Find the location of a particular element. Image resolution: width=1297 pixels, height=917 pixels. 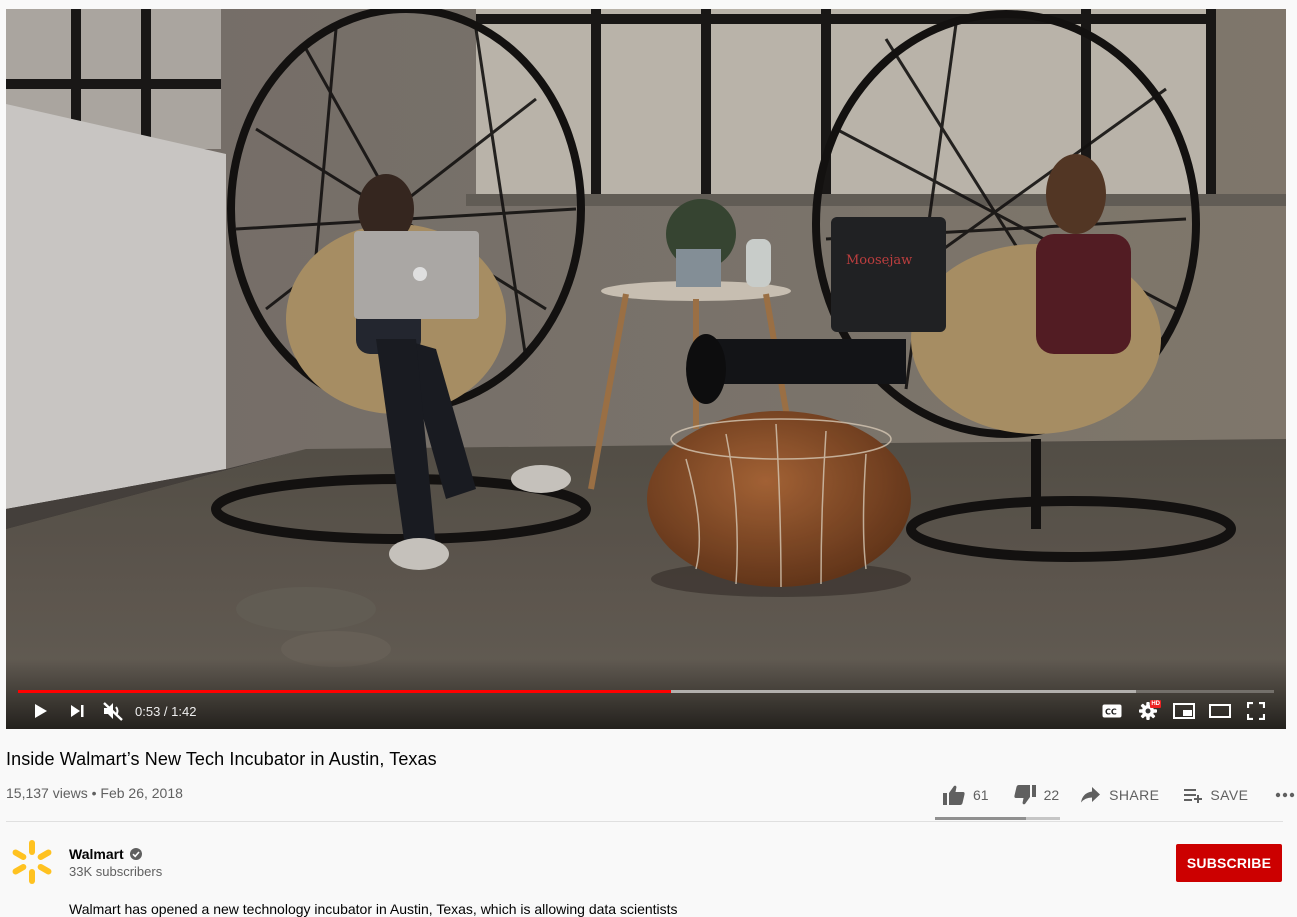

captions-button: CC is located at coordinates (1112, 711).